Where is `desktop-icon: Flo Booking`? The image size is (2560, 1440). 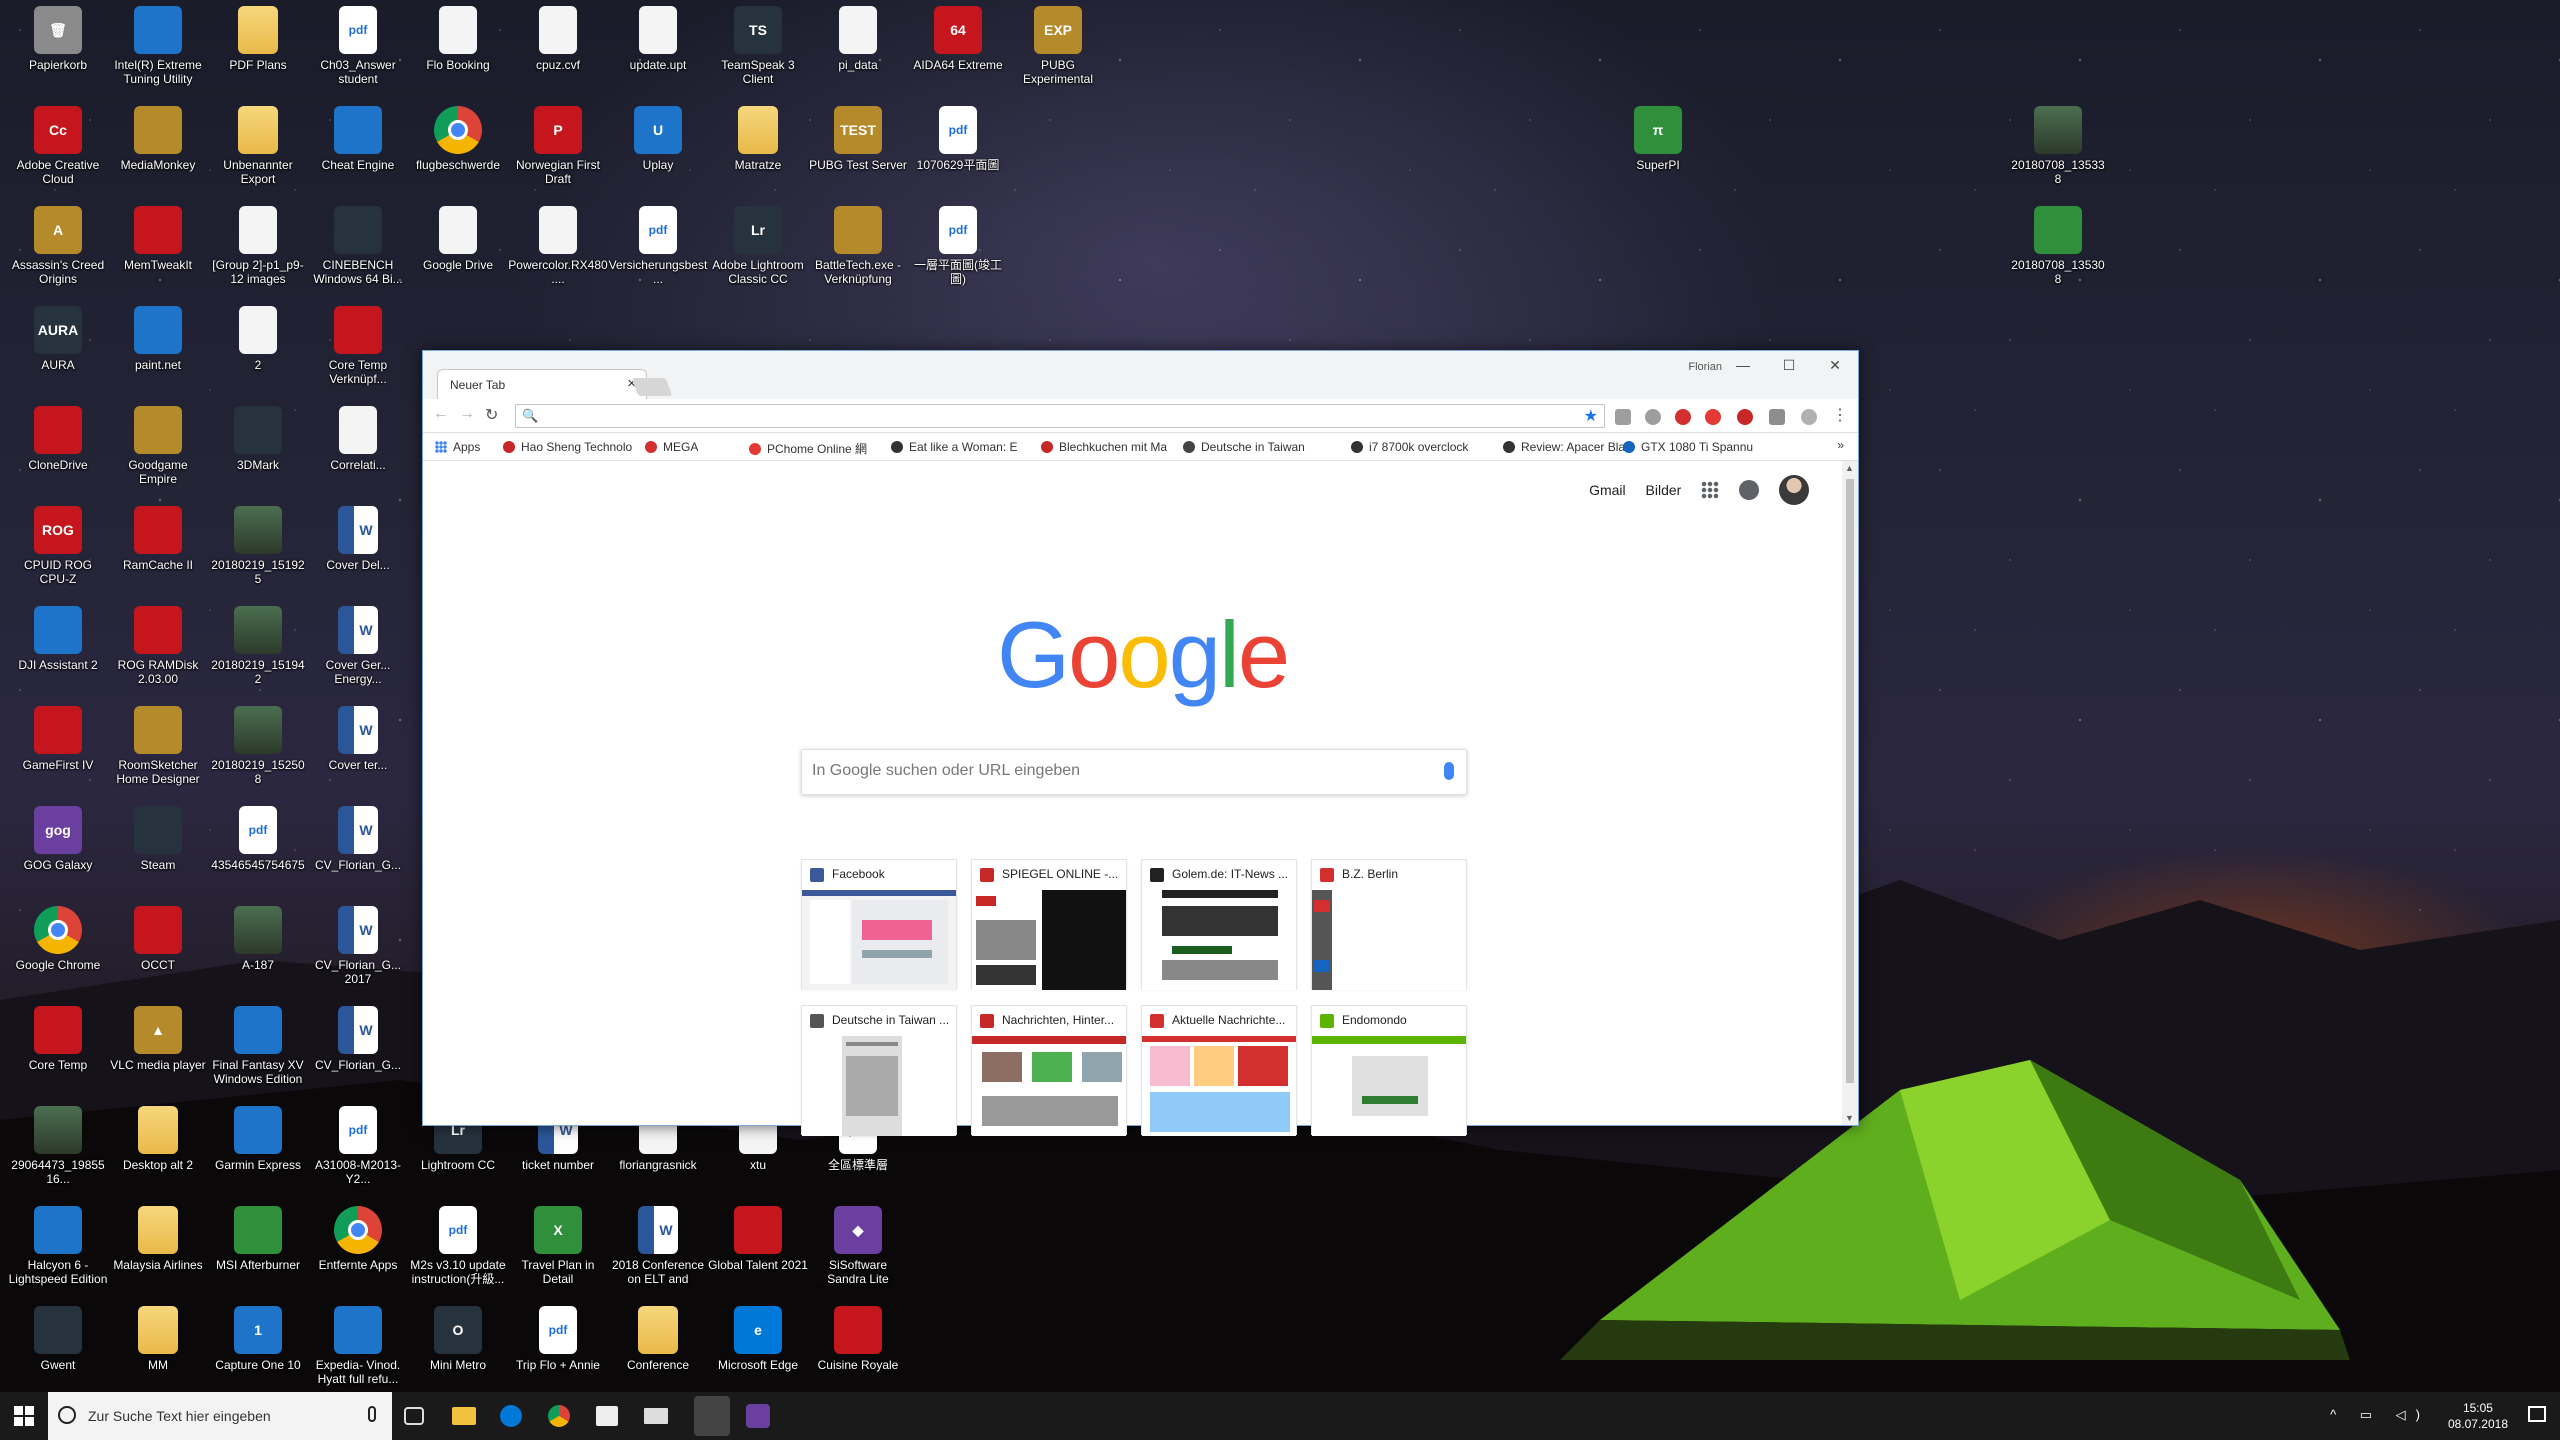 desktop-icon: Flo Booking is located at coordinates (458, 39).